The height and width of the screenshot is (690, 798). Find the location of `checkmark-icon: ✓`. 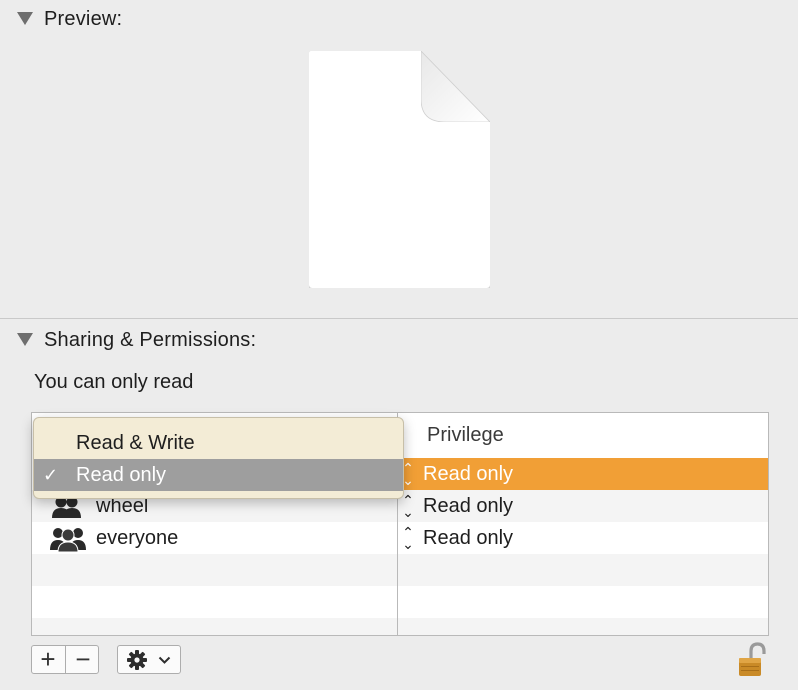

checkmark-icon: ✓ is located at coordinates (51, 475).